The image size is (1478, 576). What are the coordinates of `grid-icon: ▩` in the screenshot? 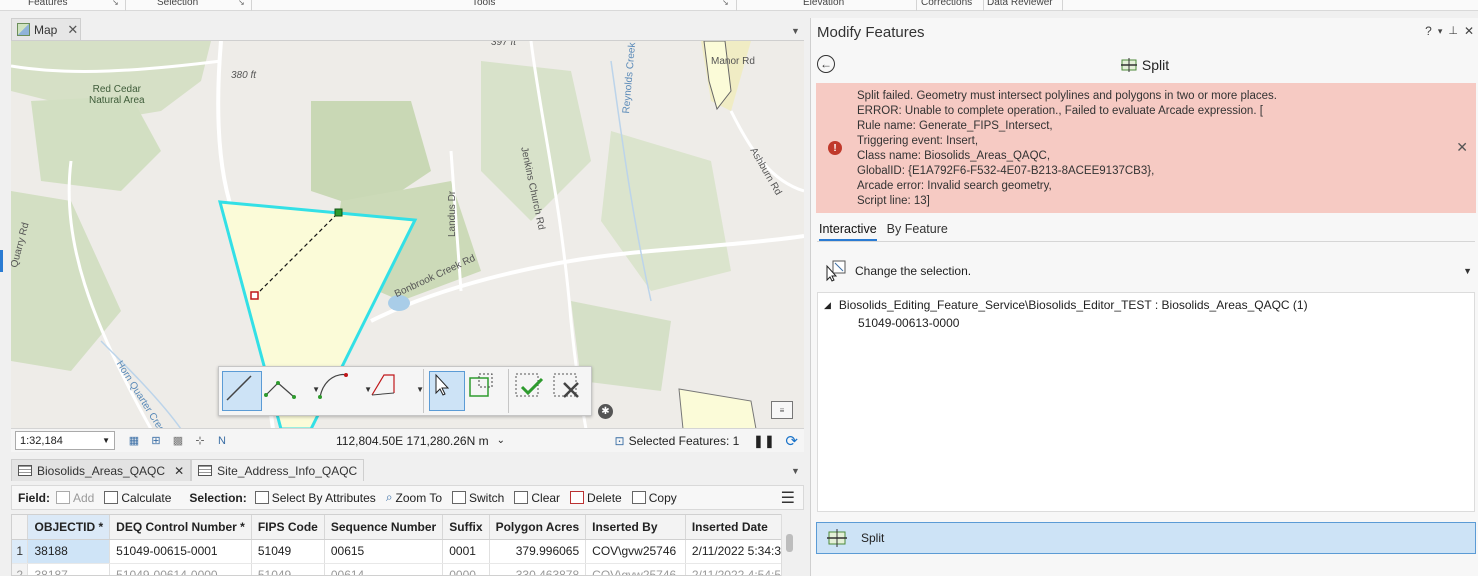 It's located at (178, 441).